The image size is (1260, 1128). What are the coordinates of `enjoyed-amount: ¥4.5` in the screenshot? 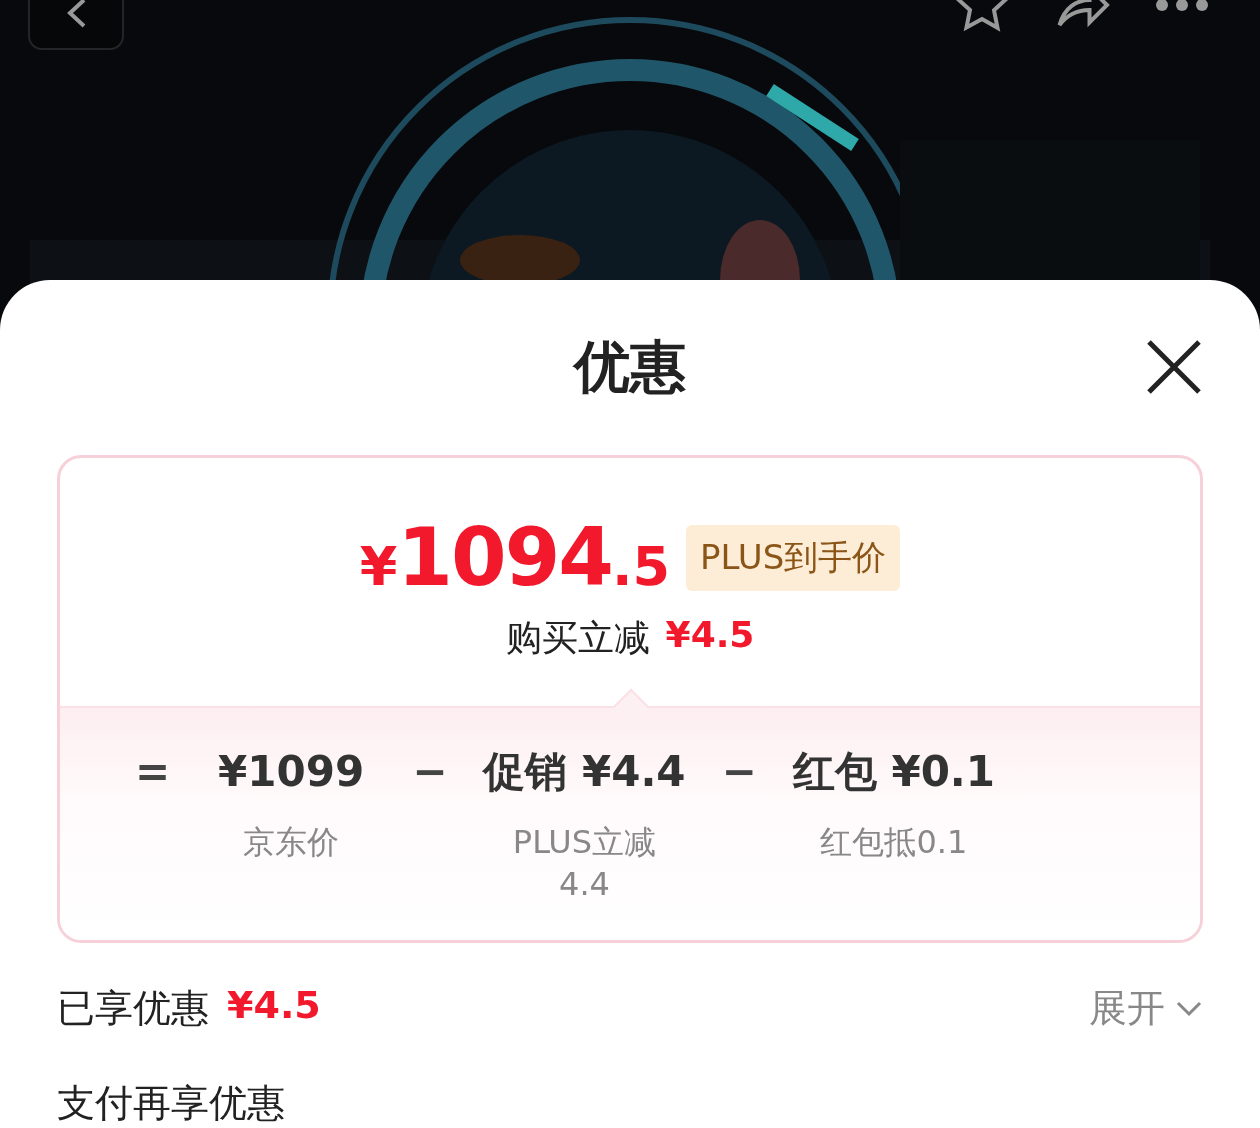 It's located at (274, 1006).